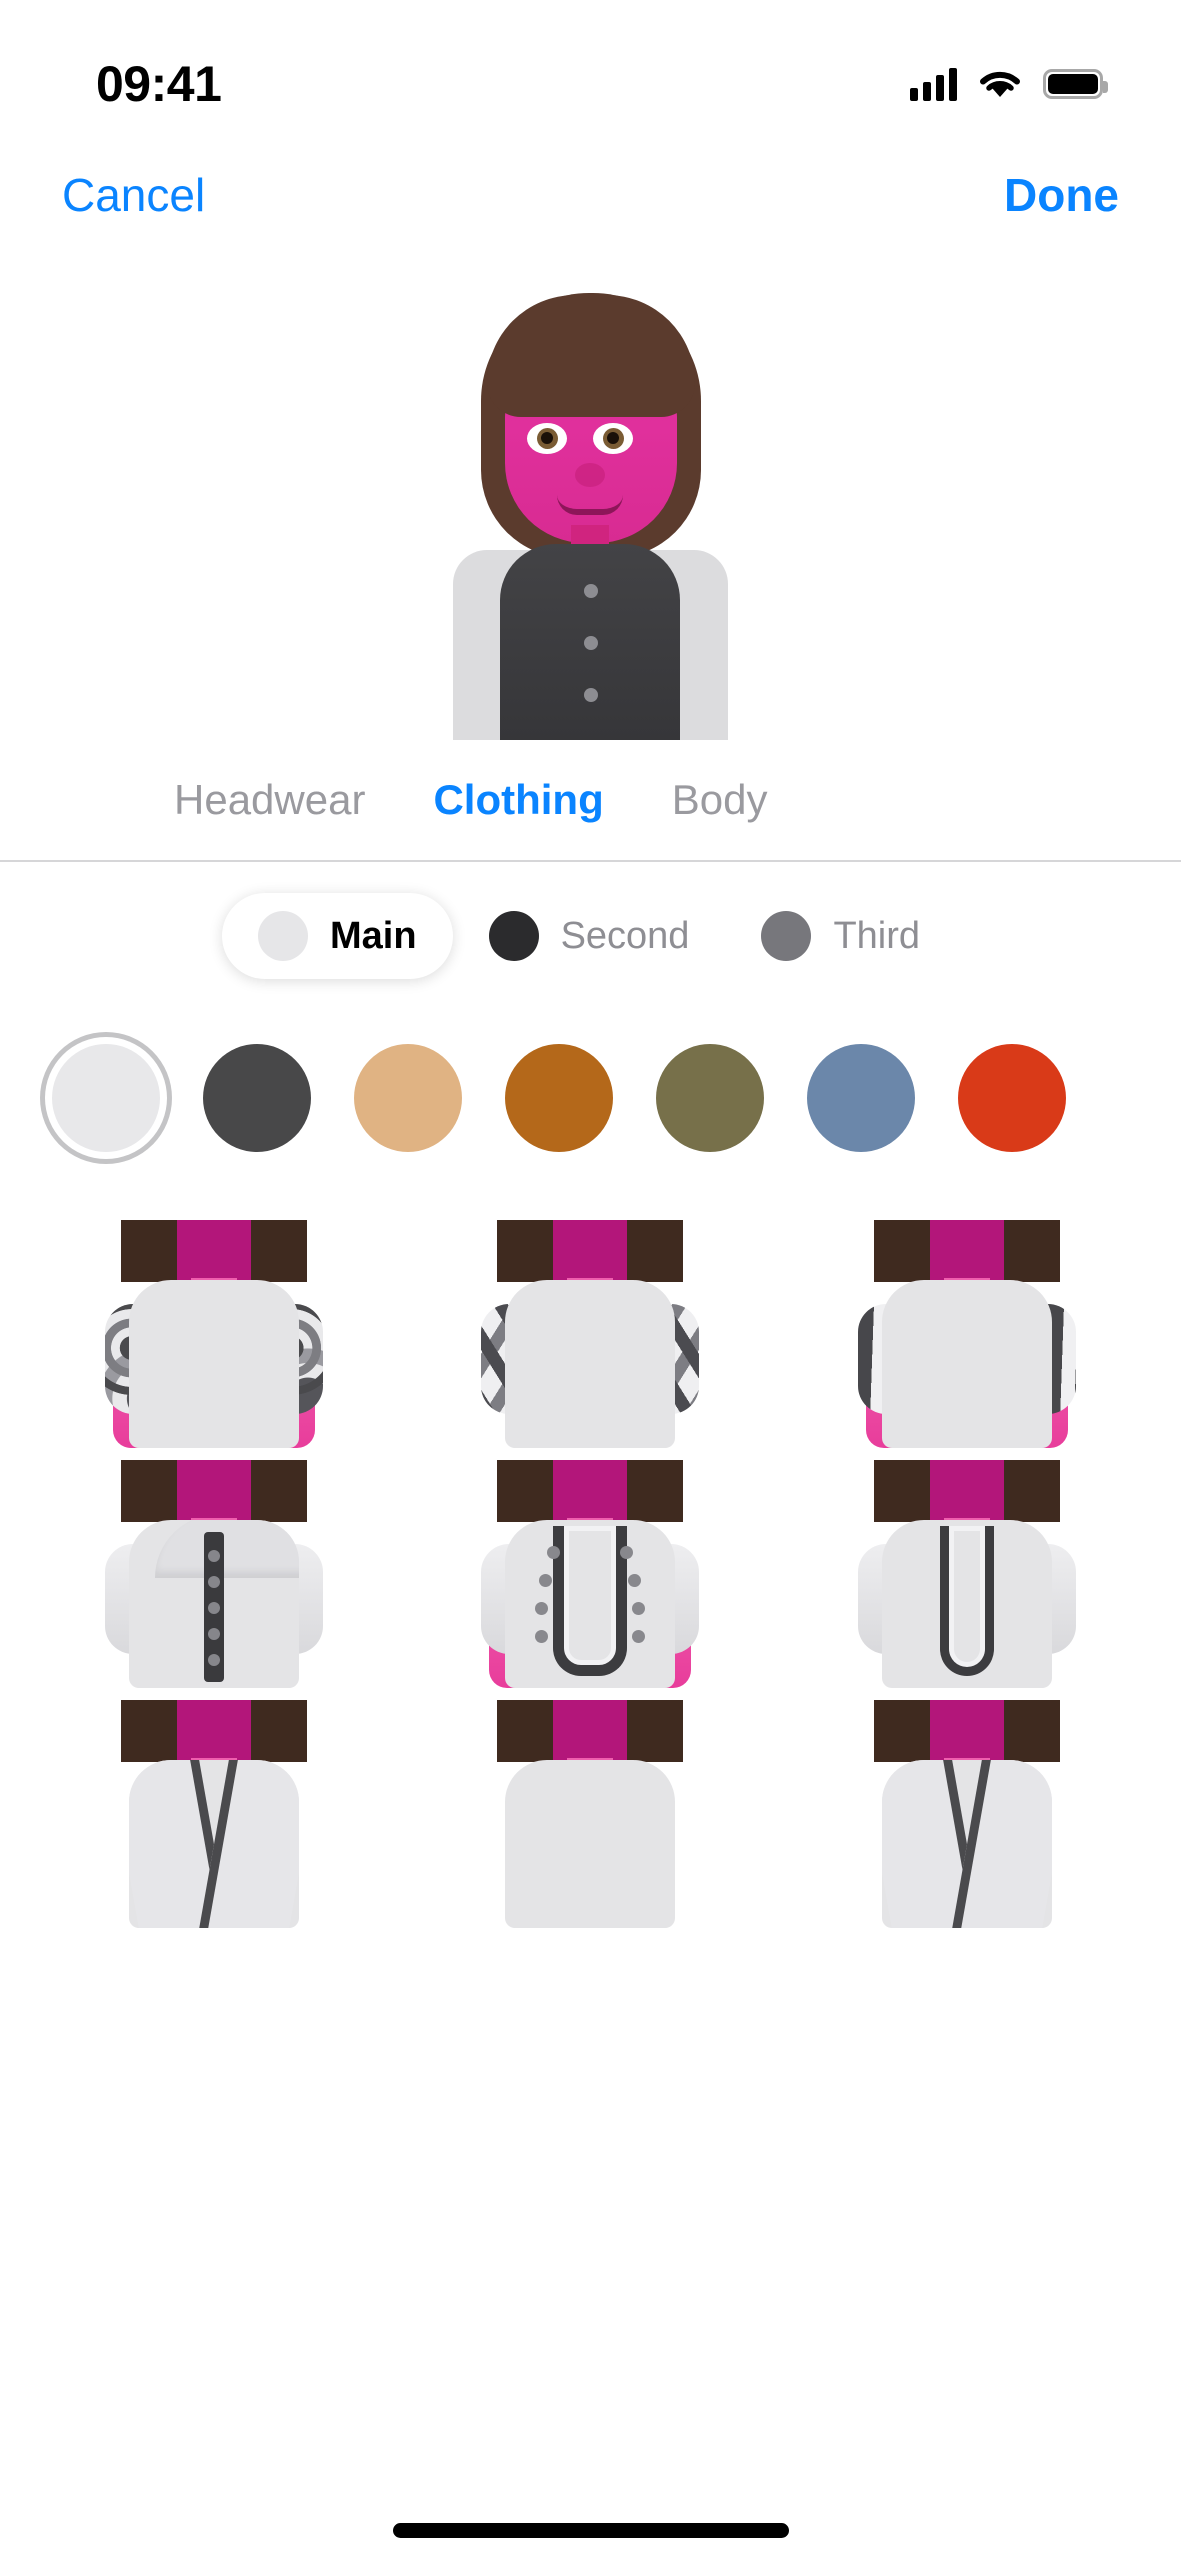 The image size is (1181, 2560). I want to click on thumb-hood, so click(227, 1549).